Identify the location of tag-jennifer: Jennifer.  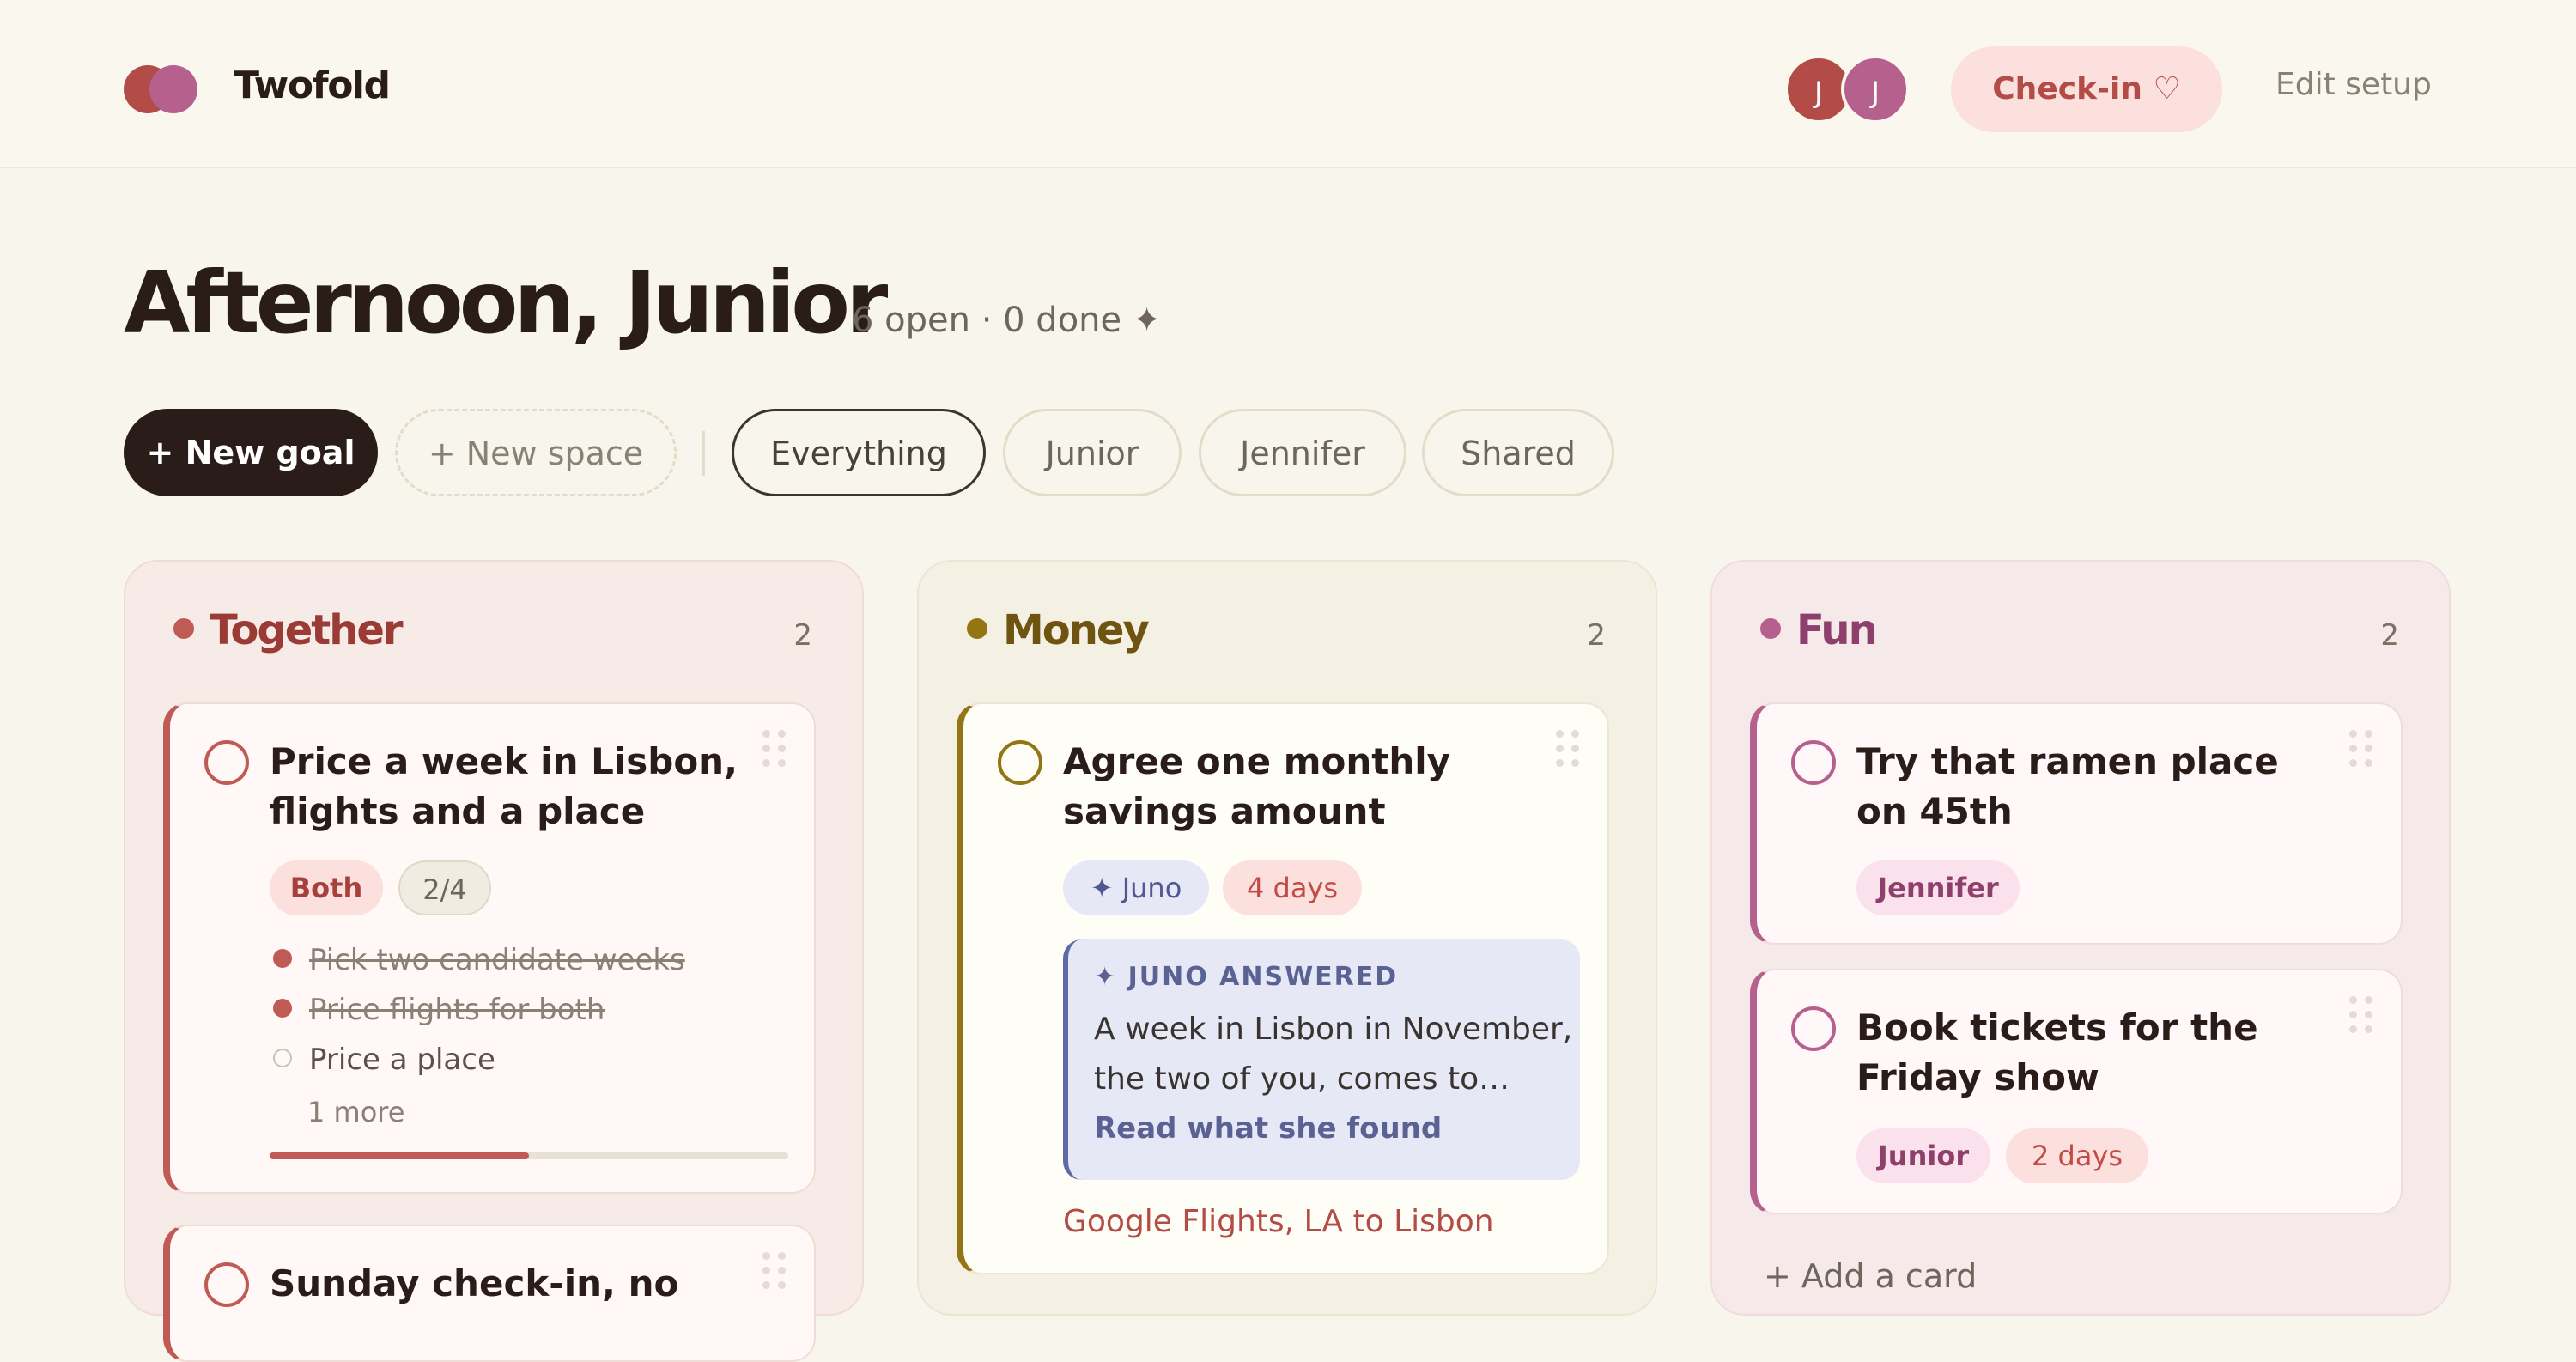
(1938, 887).